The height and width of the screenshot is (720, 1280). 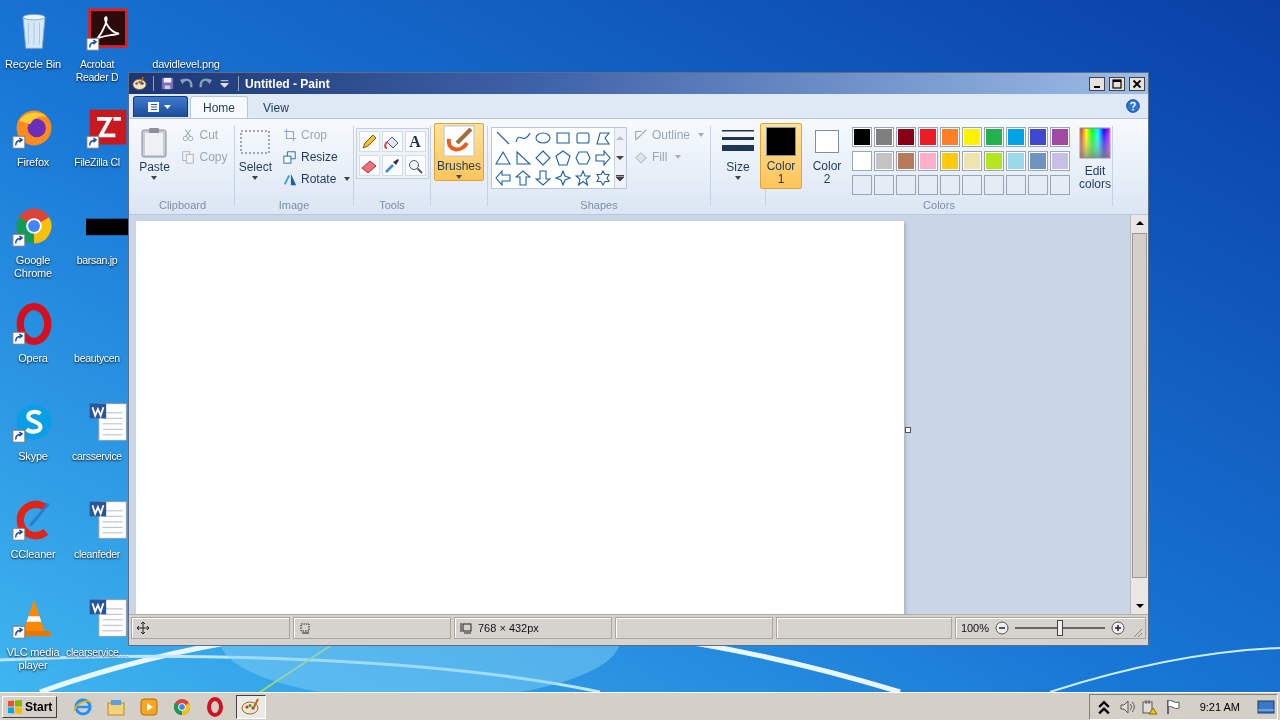 I want to click on pencil-tool-button, so click(x=369, y=141).